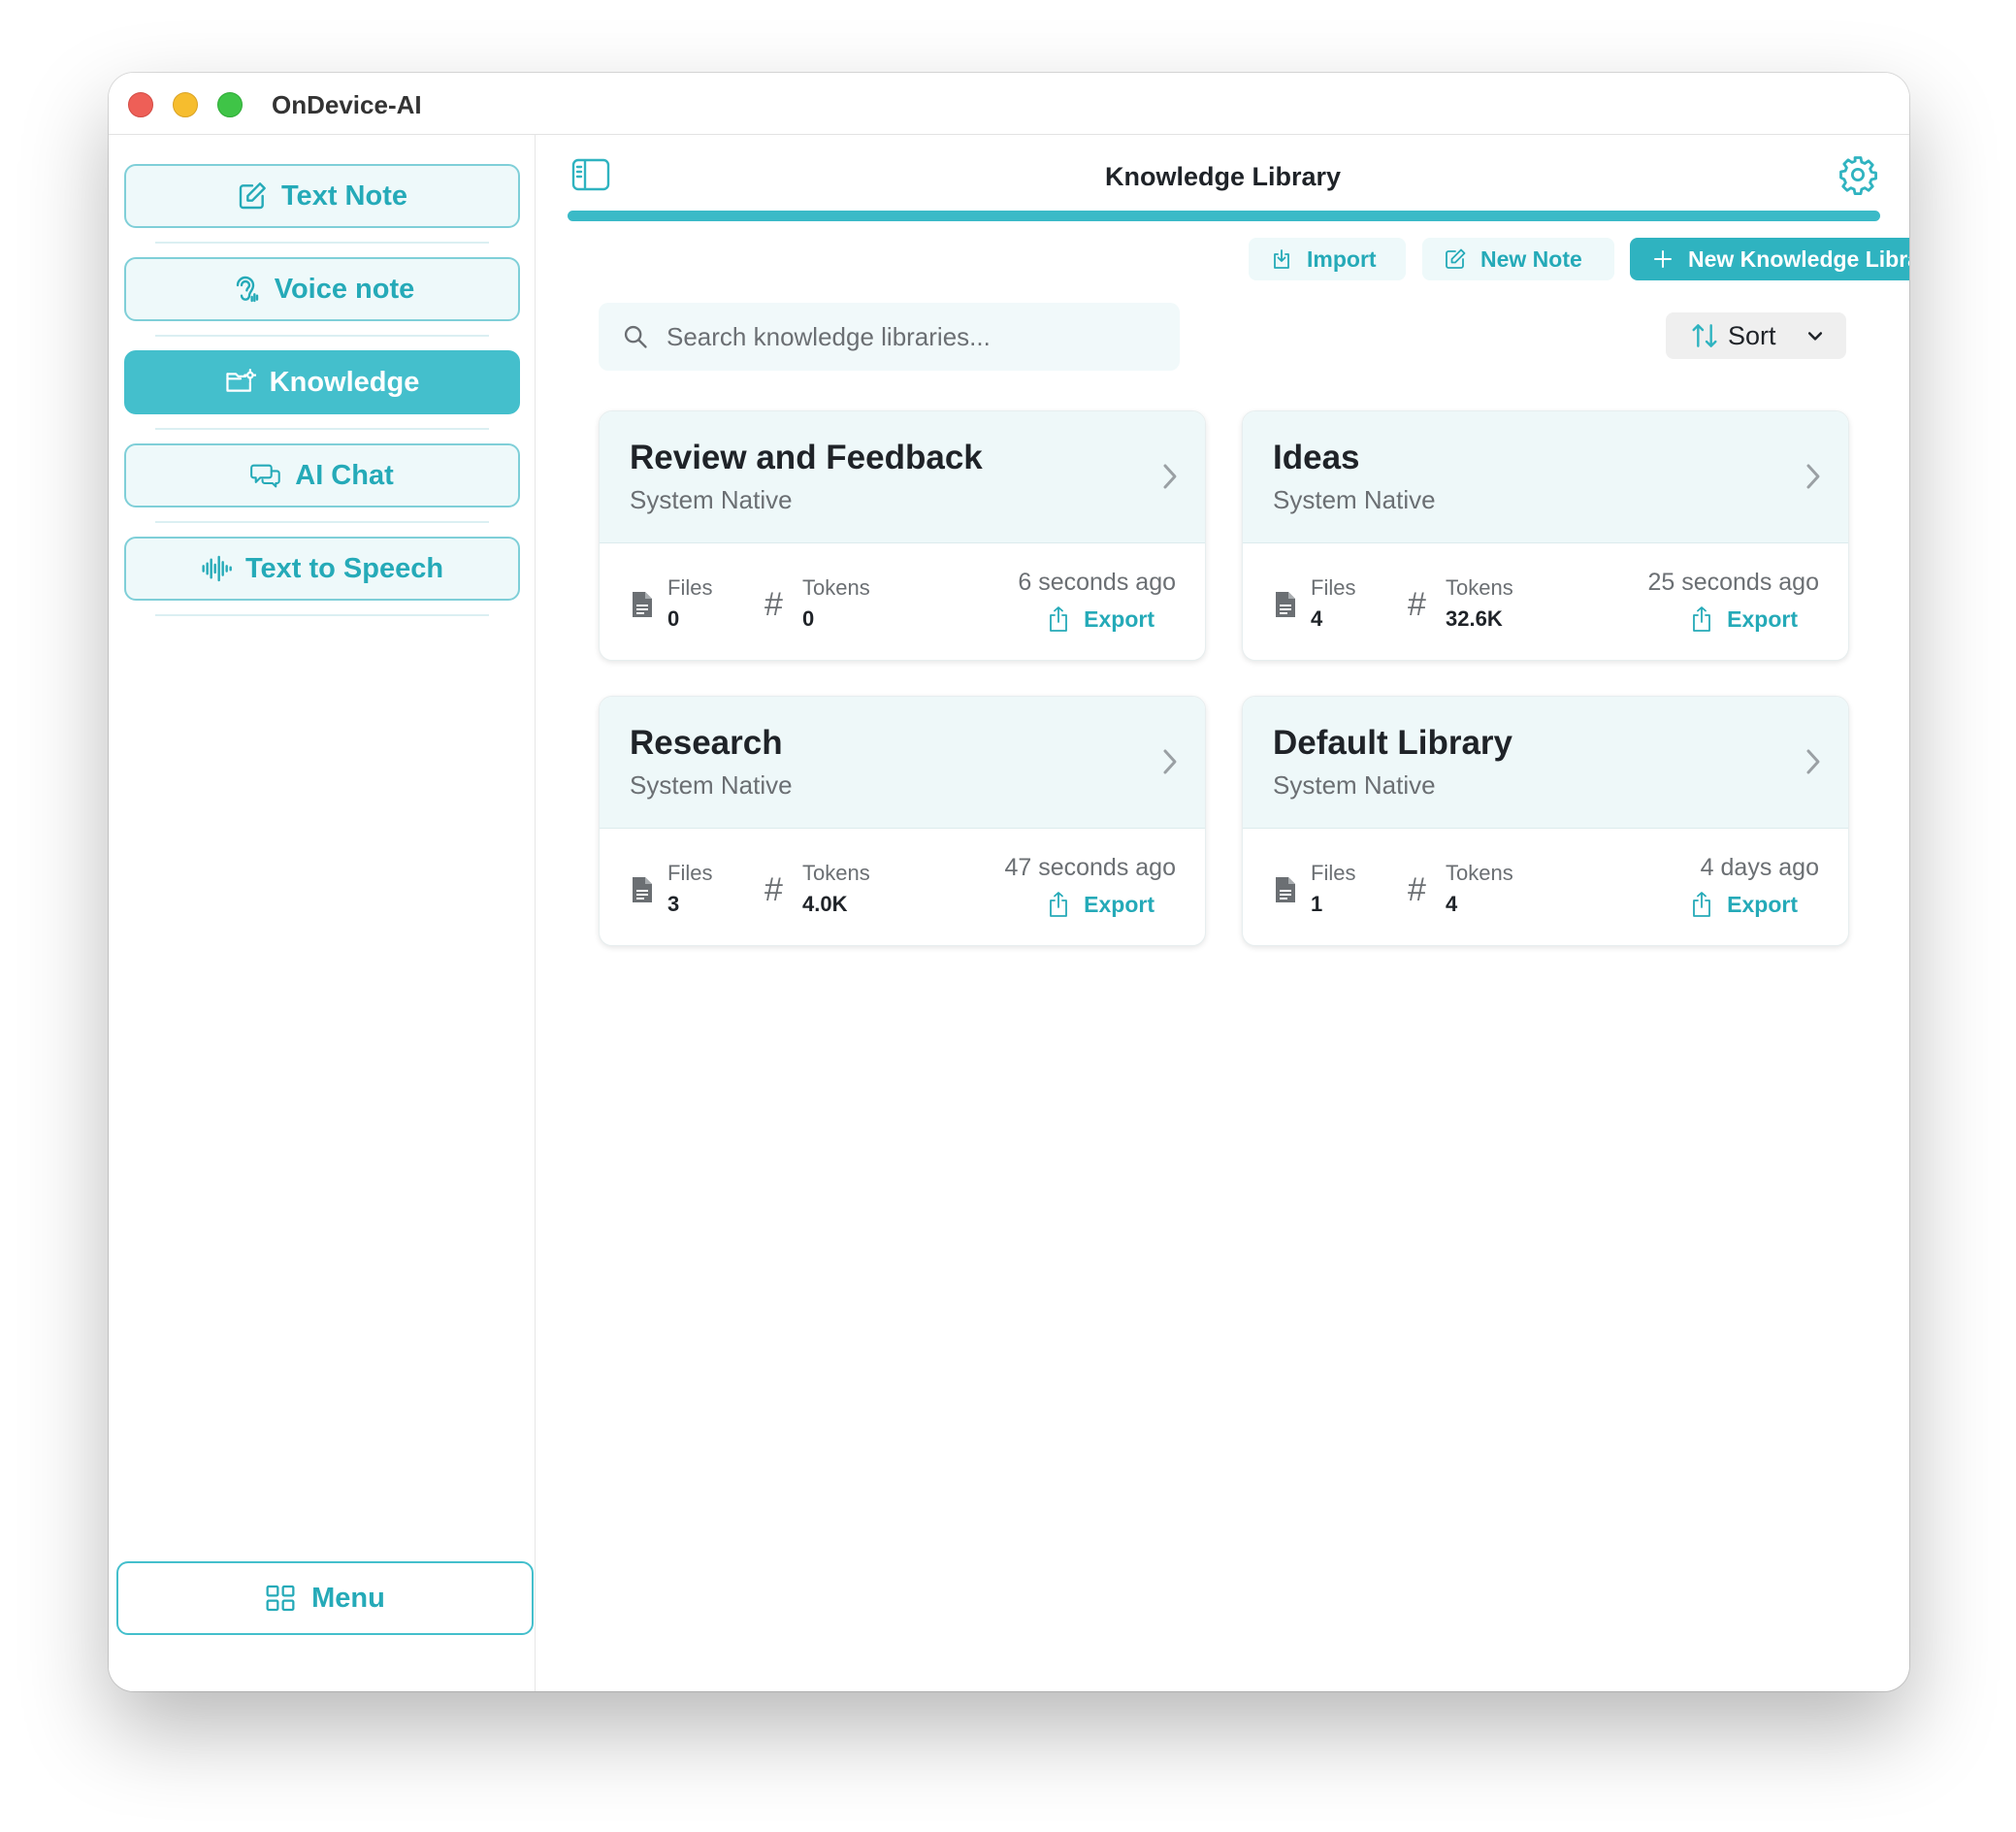 Image resolution: width=2016 pixels, height=1832 pixels. I want to click on progress-fill, so click(1224, 216).